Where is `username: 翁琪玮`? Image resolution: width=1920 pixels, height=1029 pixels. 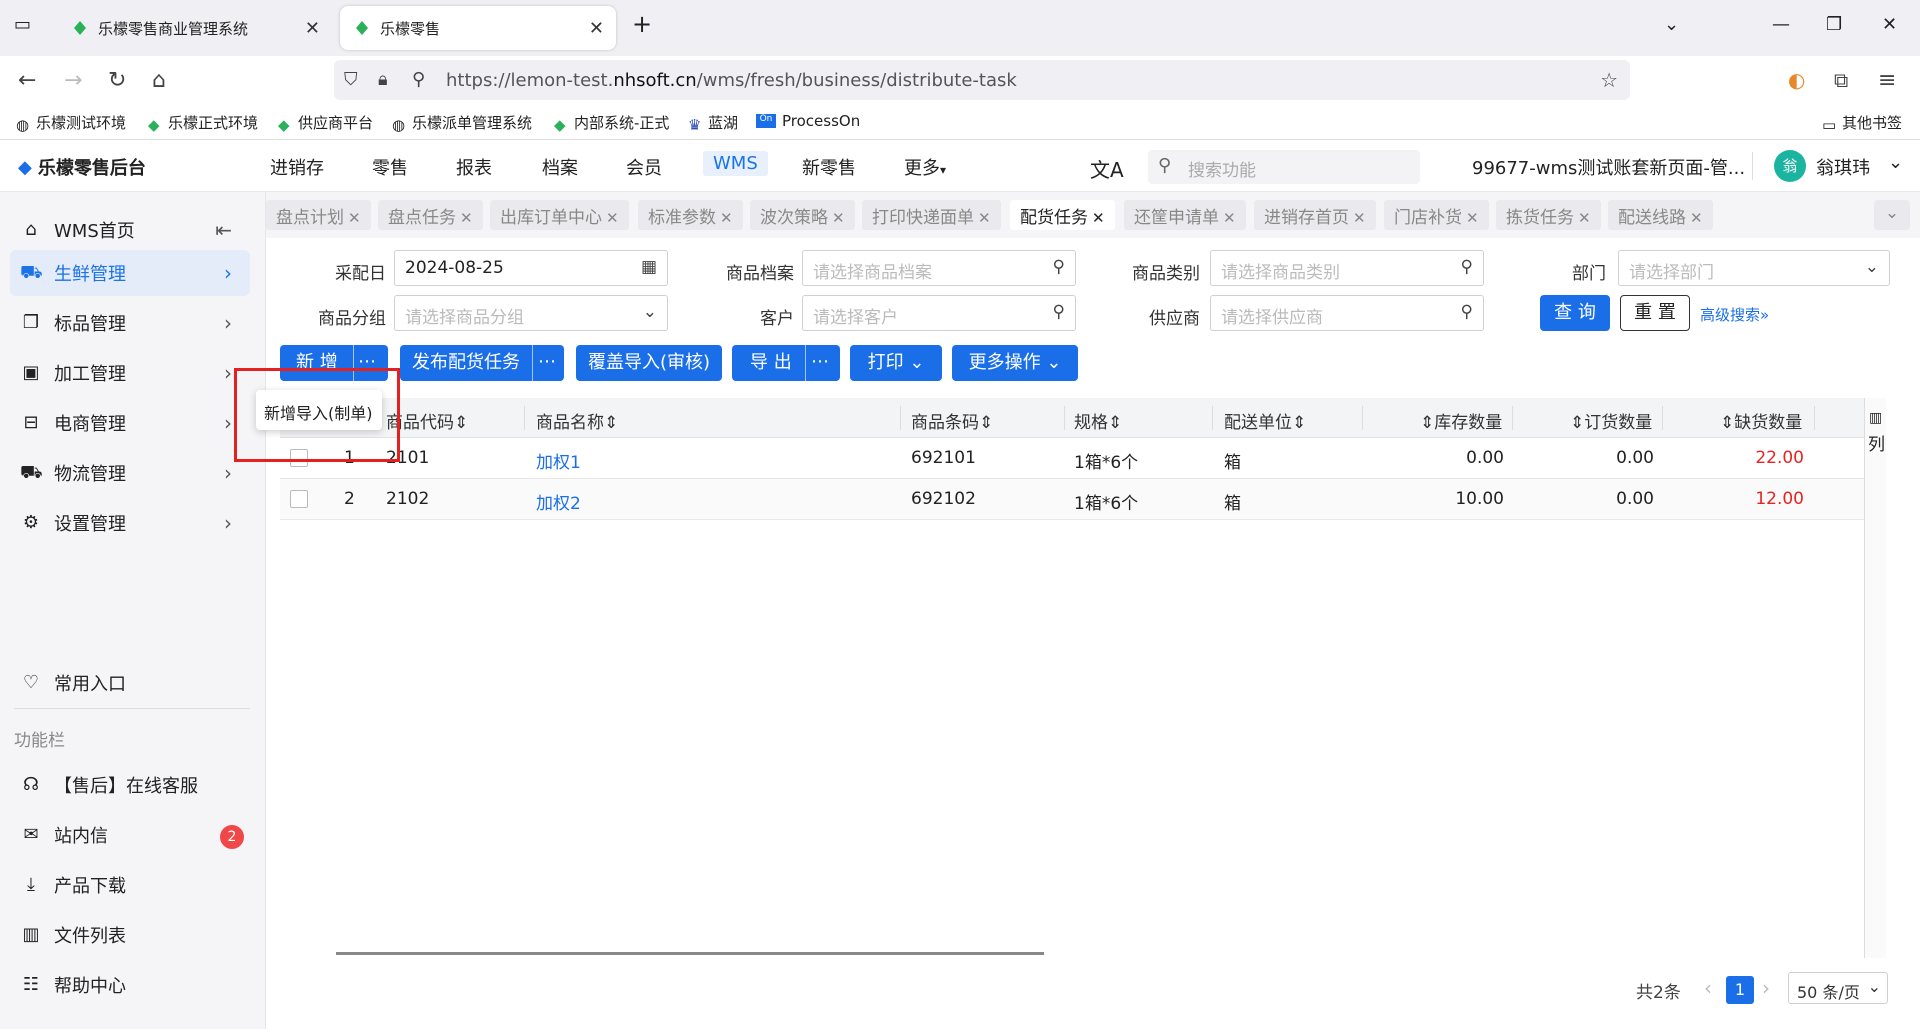 username: 翁琪玮 is located at coordinates (1843, 167).